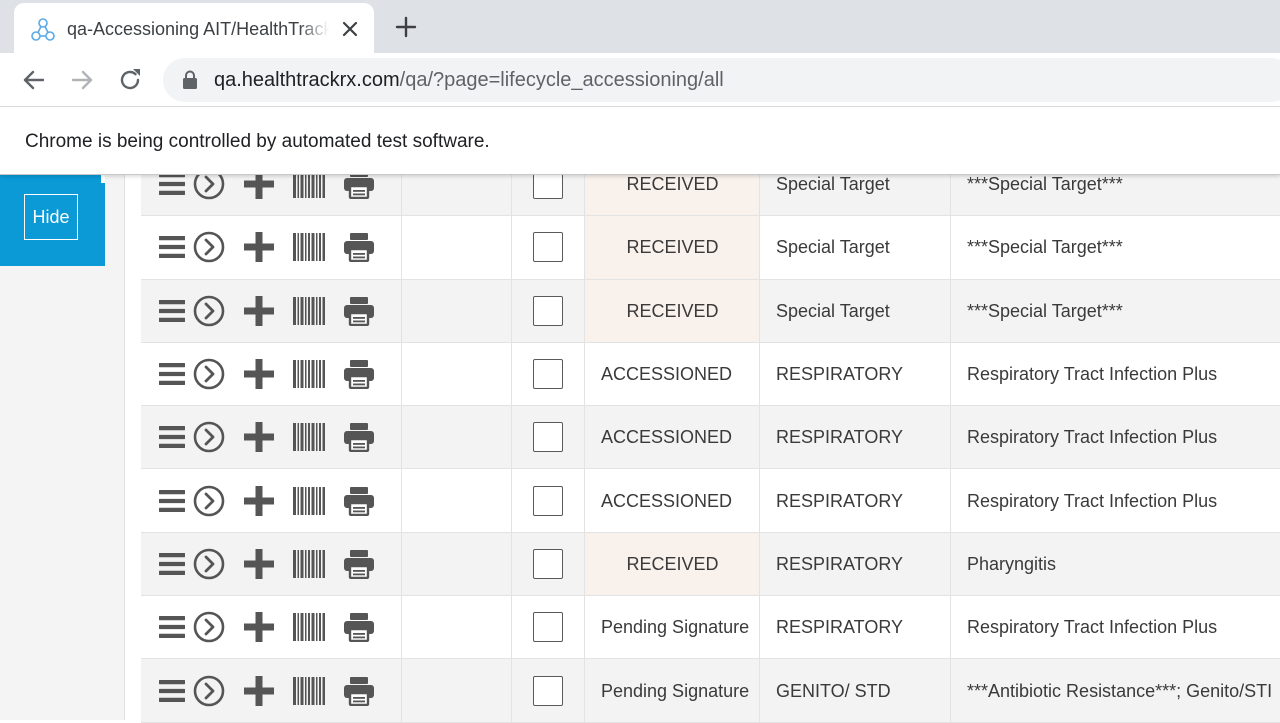 The height and width of the screenshot is (723, 1280). Describe the element at coordinates (1115, 500) in the screenshot. I see `panel-cell: Respiratory Tract Infection Plus` at that location.